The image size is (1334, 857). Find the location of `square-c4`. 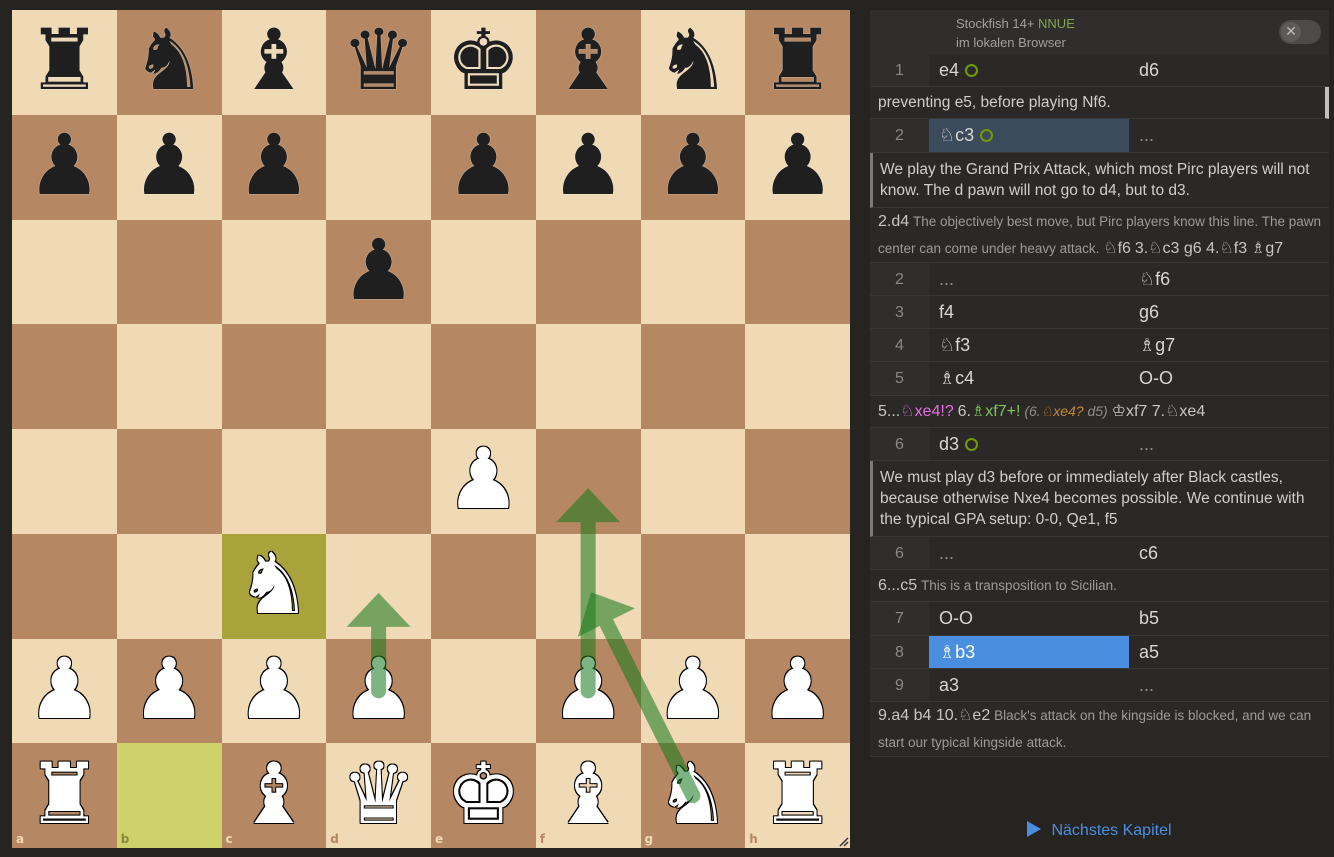

square-c4 is located at coordinates (274, 481).